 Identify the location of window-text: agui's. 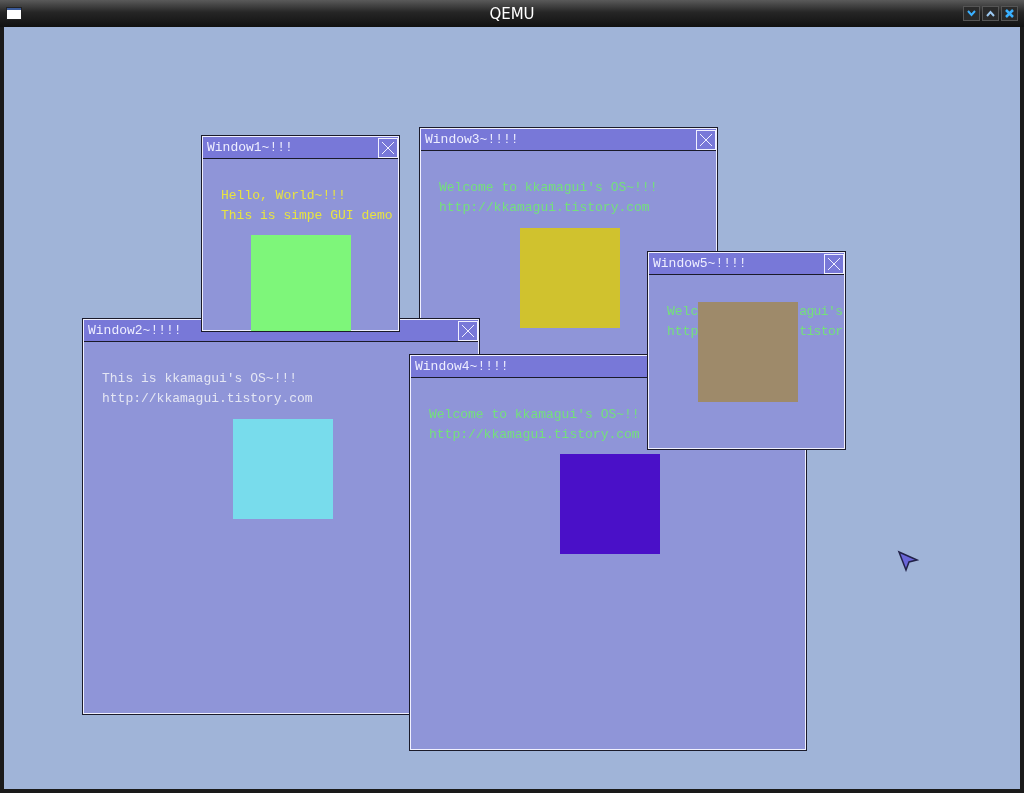
(821, 311).